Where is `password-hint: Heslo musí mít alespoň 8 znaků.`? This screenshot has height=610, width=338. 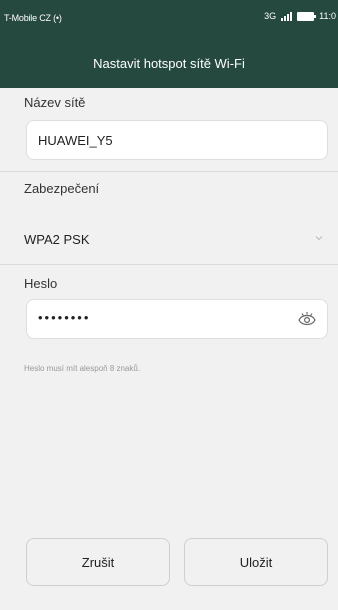
password-hint: Heslo musí mít alespoň 8 znaků. is located at coordinates (82, 368).